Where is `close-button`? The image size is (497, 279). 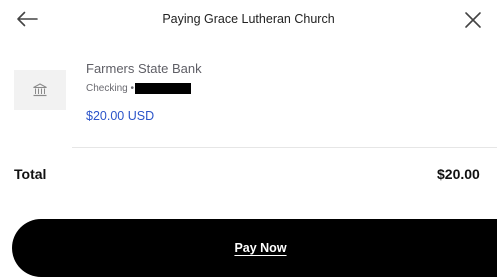
close-button is located at coordinates (473, 20).